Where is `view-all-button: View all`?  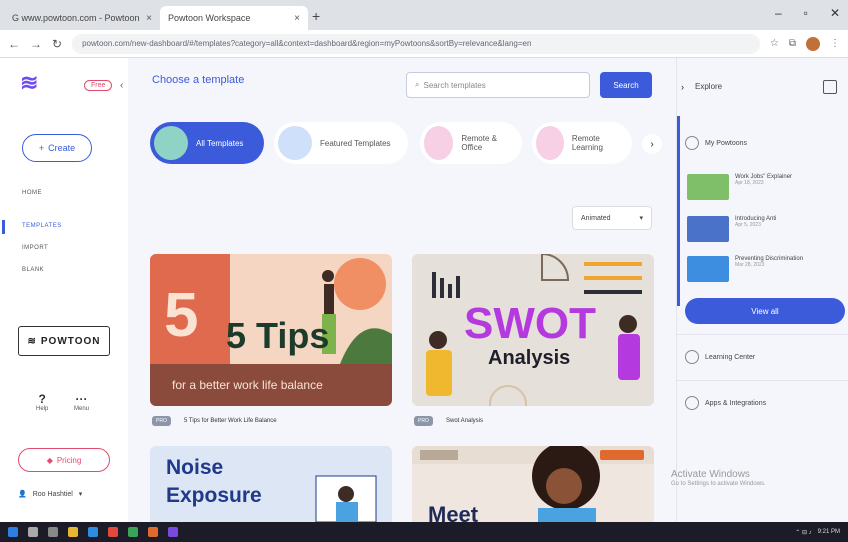 view-all-button: View all is located at coordinates (765, 311).